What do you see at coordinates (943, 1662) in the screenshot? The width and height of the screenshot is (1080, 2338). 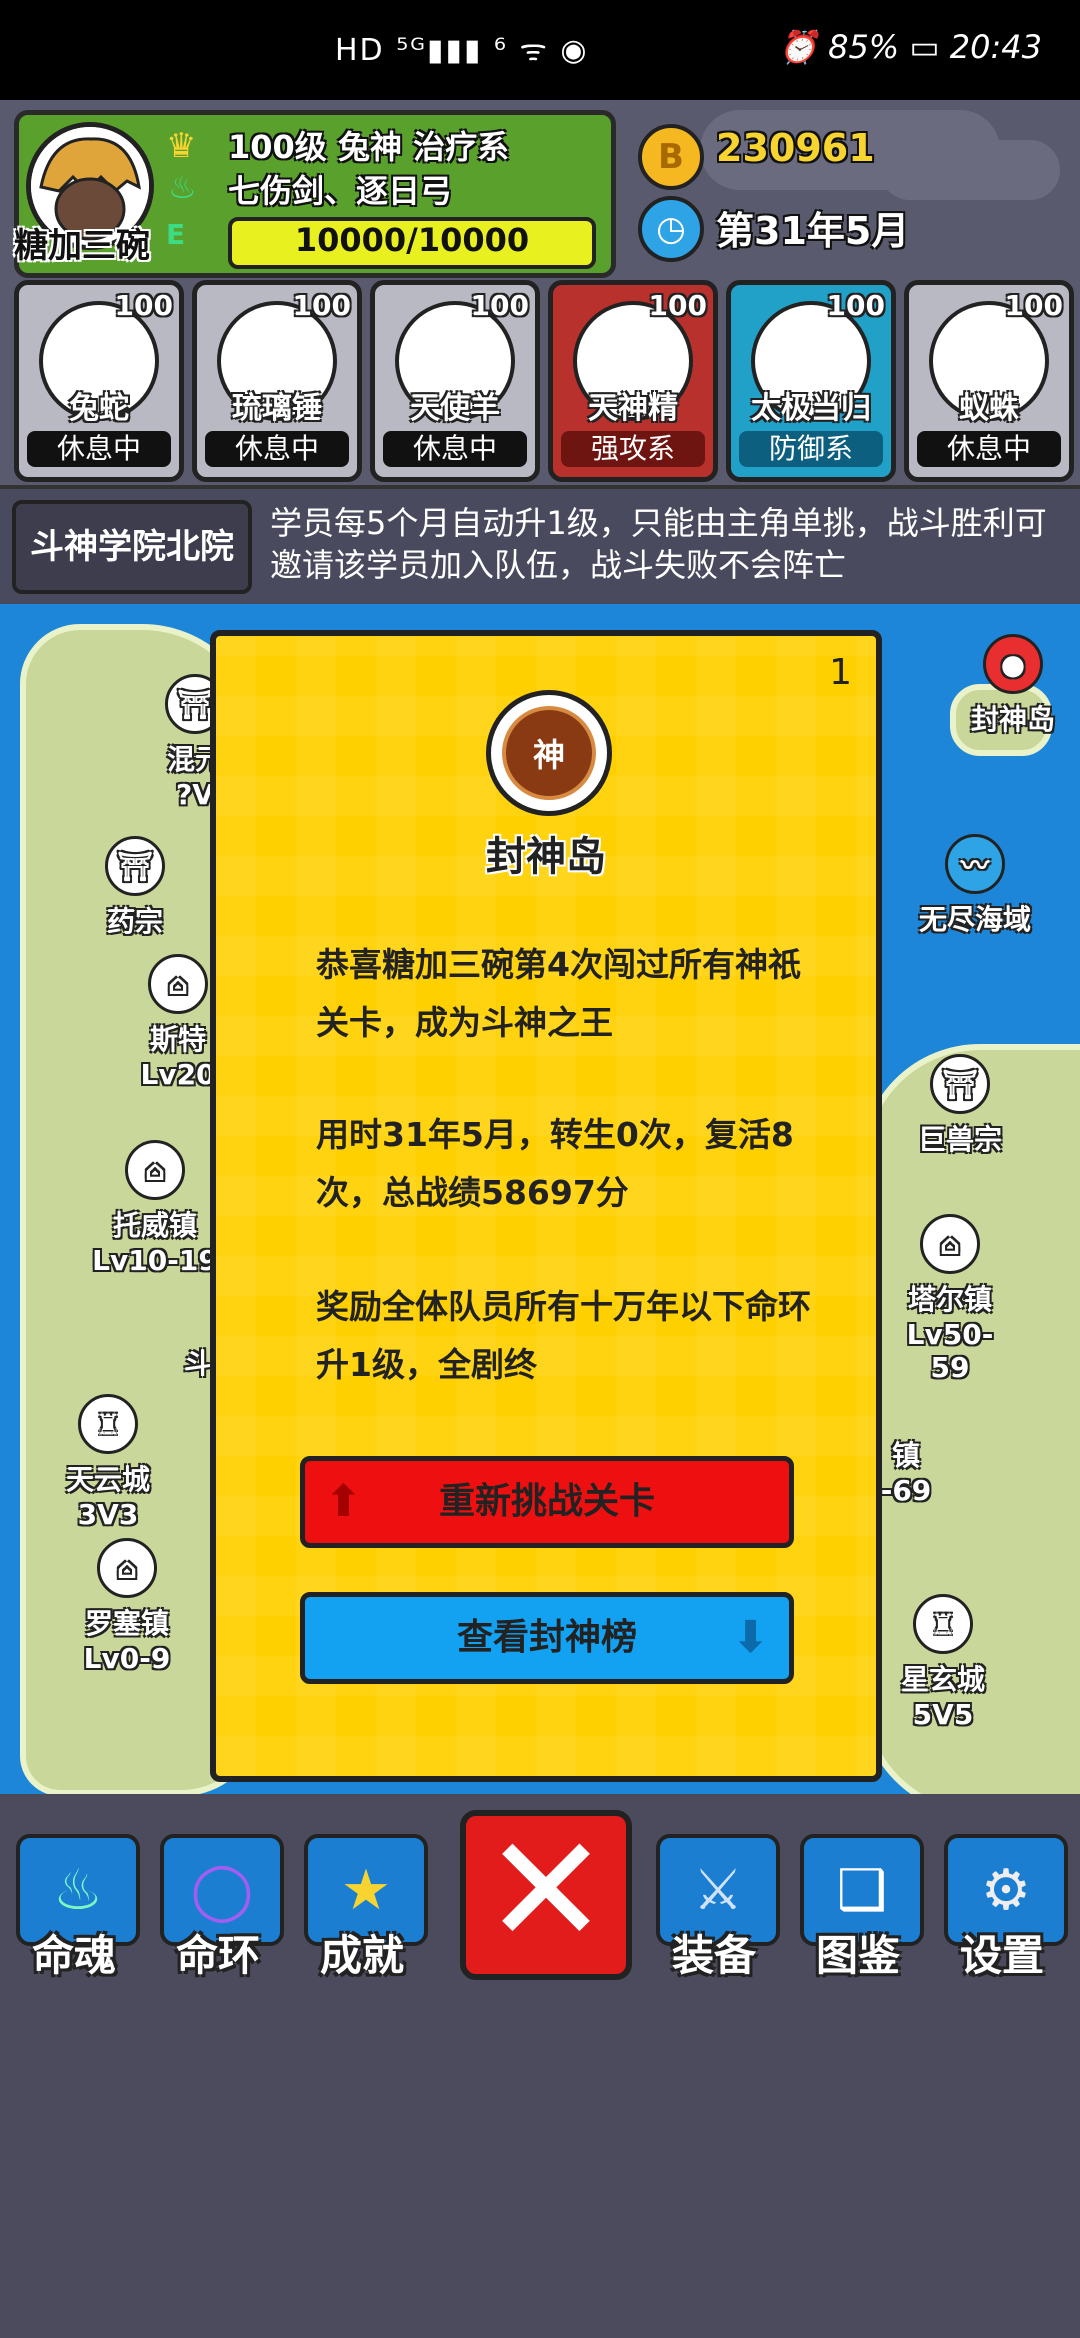 I see `map-location: ♜ 星玄城 5V5` at bounding box center [943, 1662].